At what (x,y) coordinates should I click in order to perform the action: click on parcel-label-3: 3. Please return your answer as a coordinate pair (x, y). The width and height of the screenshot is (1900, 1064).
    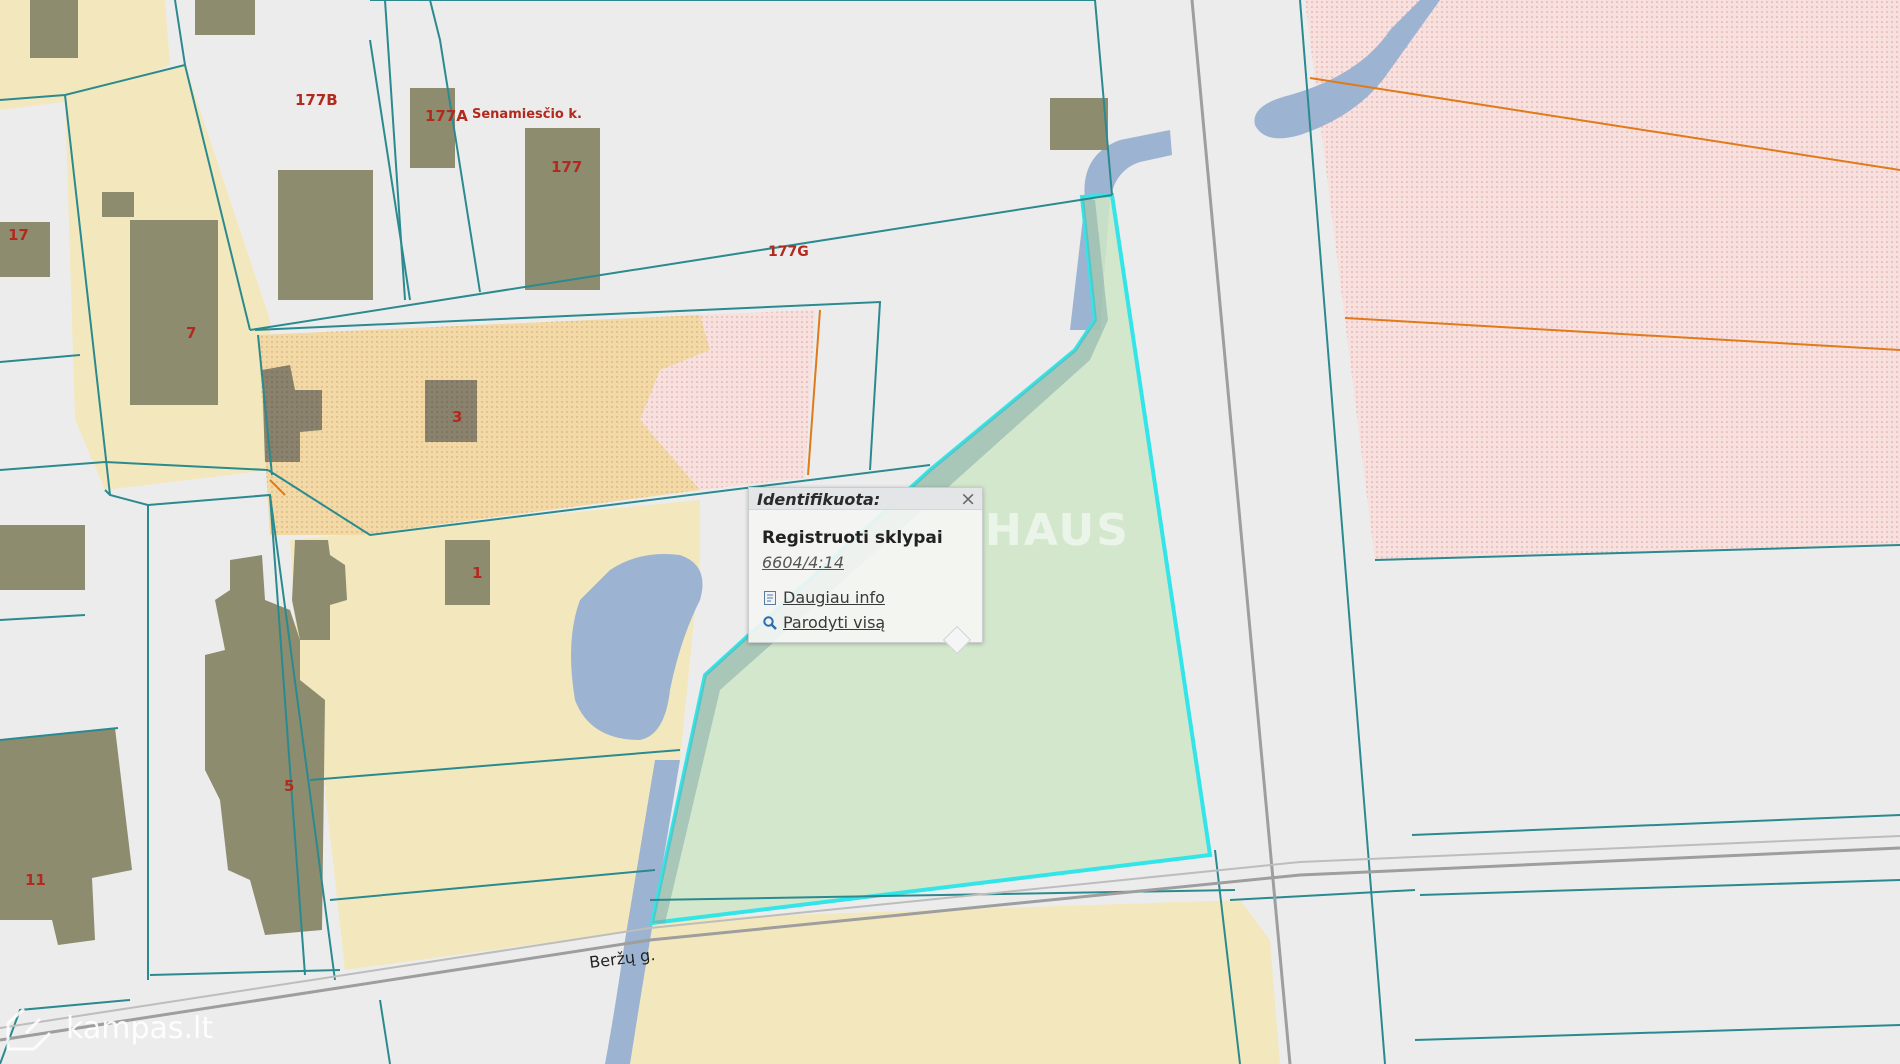
    Looking at the image, I should click on (457, 417).